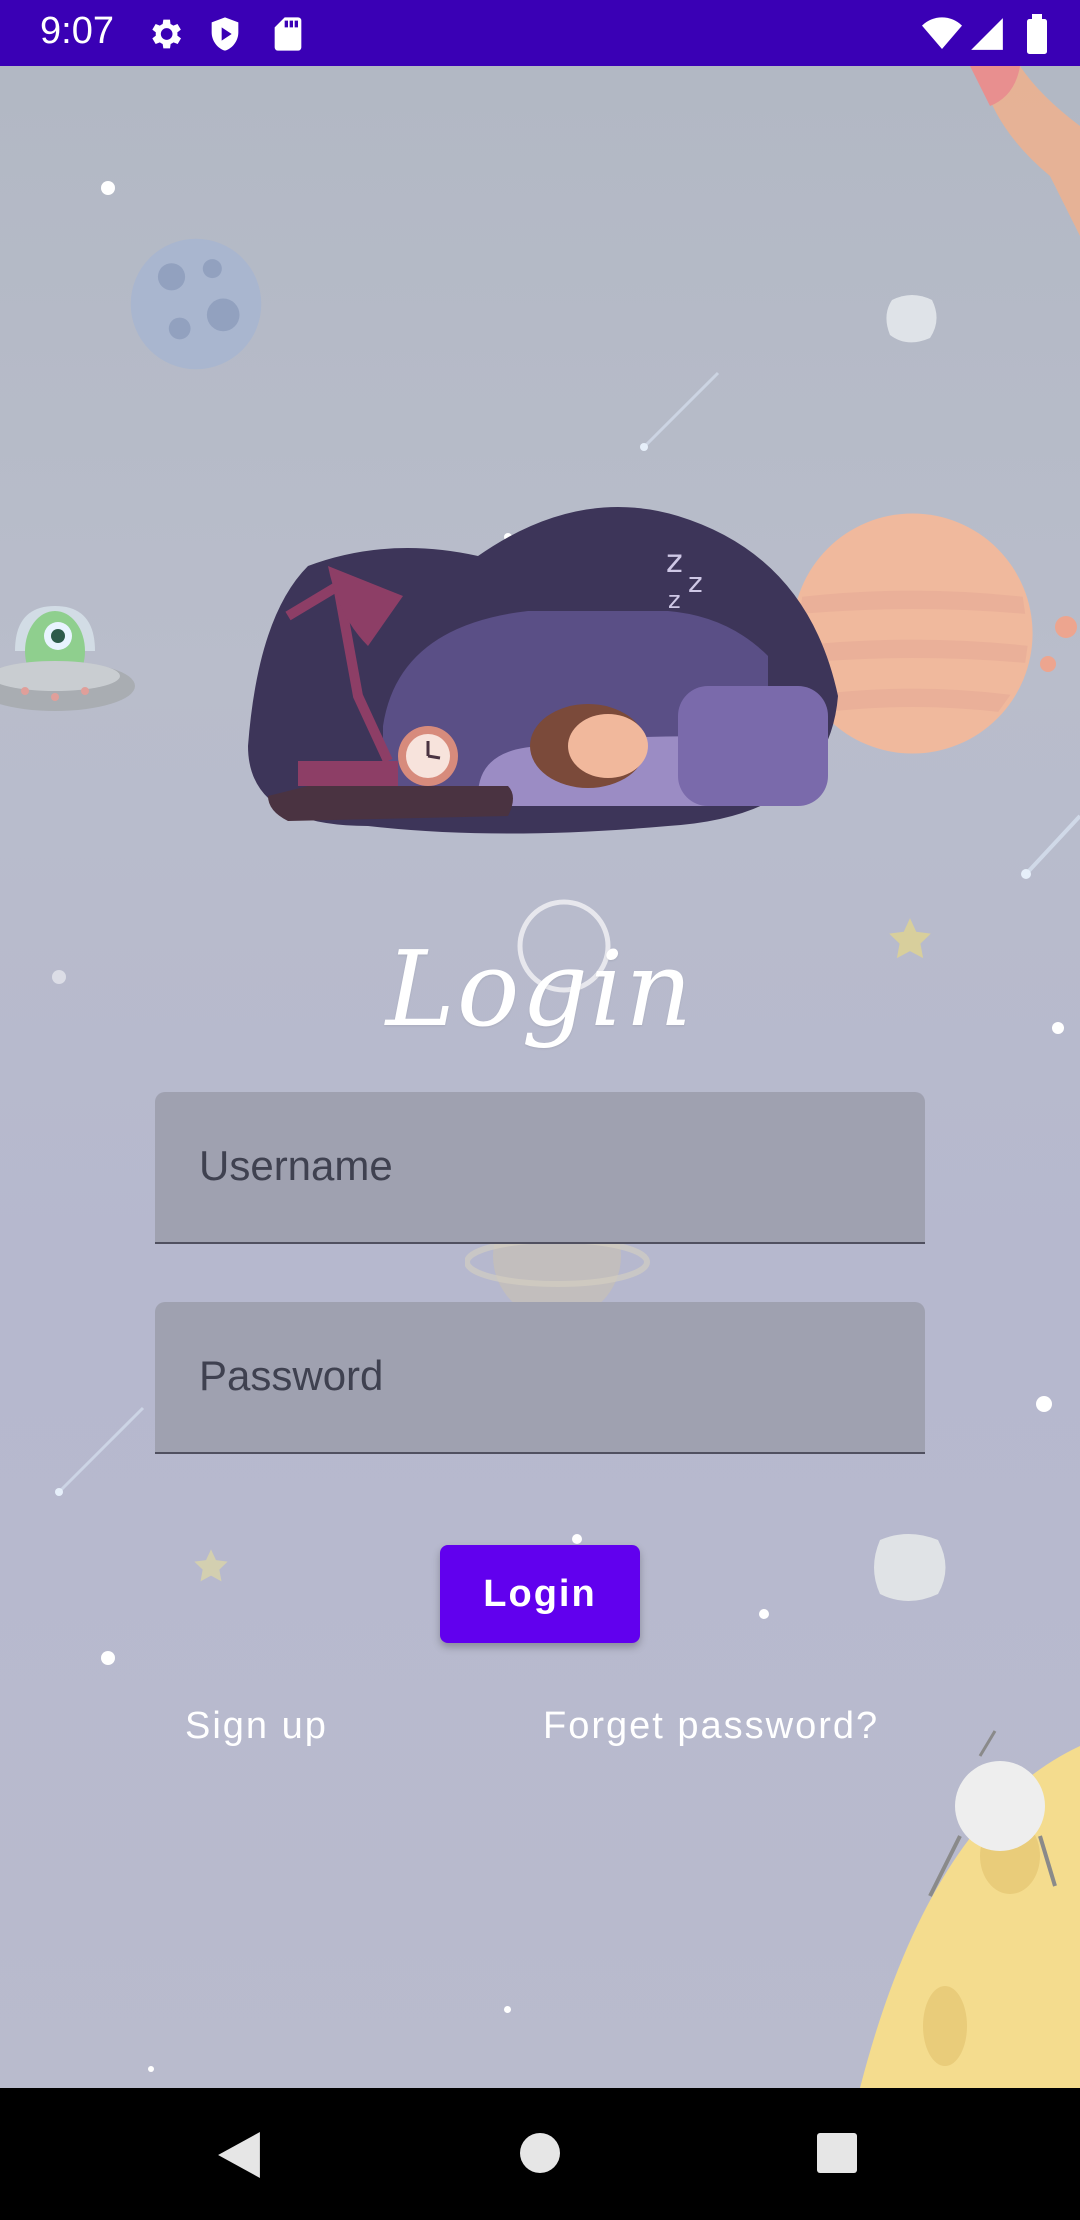  I want to click on play-protect-icon, so click(225, 34).